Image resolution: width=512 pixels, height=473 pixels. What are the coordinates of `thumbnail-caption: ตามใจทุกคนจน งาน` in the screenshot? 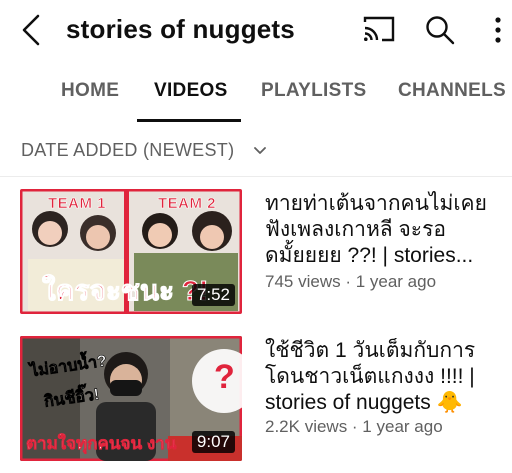 It's located at (101, 444).